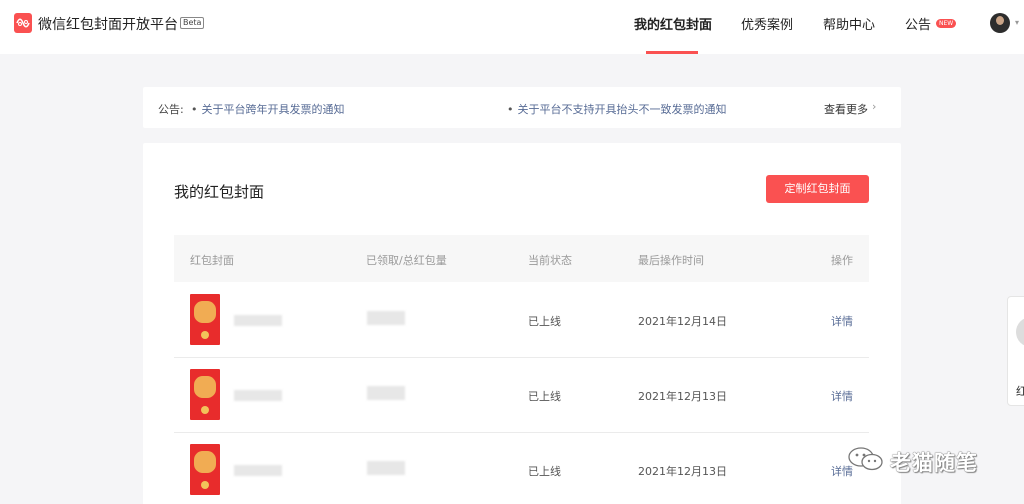  I want to click on wechat-logo-icon, so click(866, 461).